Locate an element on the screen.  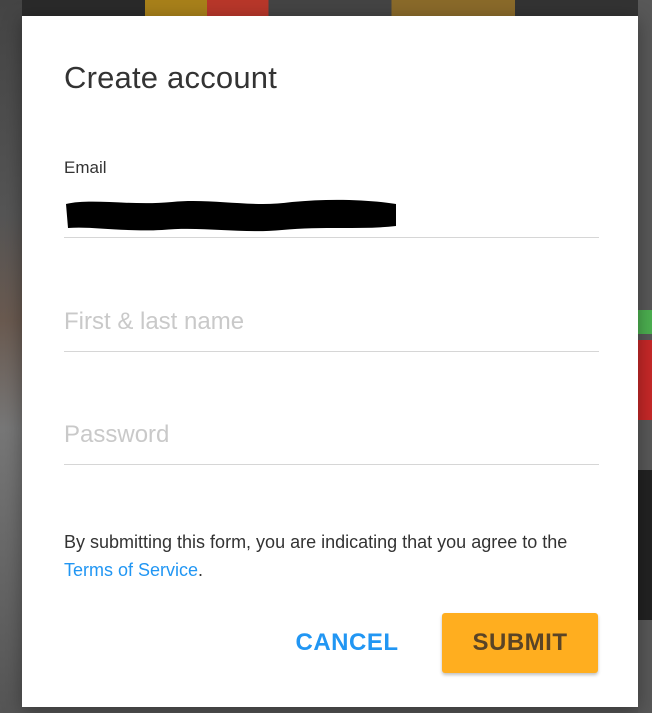
email-label: Email is located at coordinates (85, 167).